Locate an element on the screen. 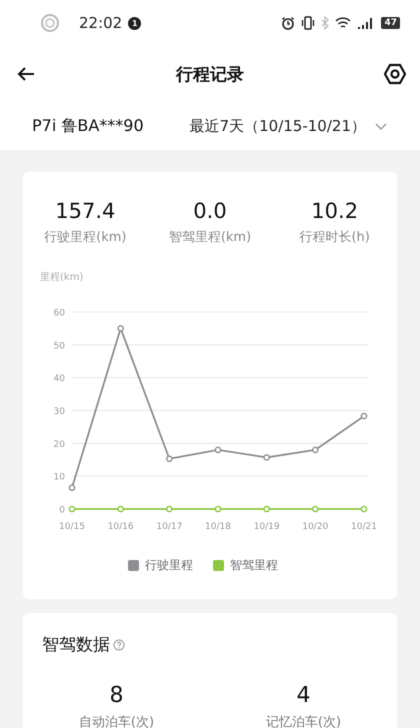 This screenshot has width=420, height=728. status-circle-icon is located at coordinates (50, 23).